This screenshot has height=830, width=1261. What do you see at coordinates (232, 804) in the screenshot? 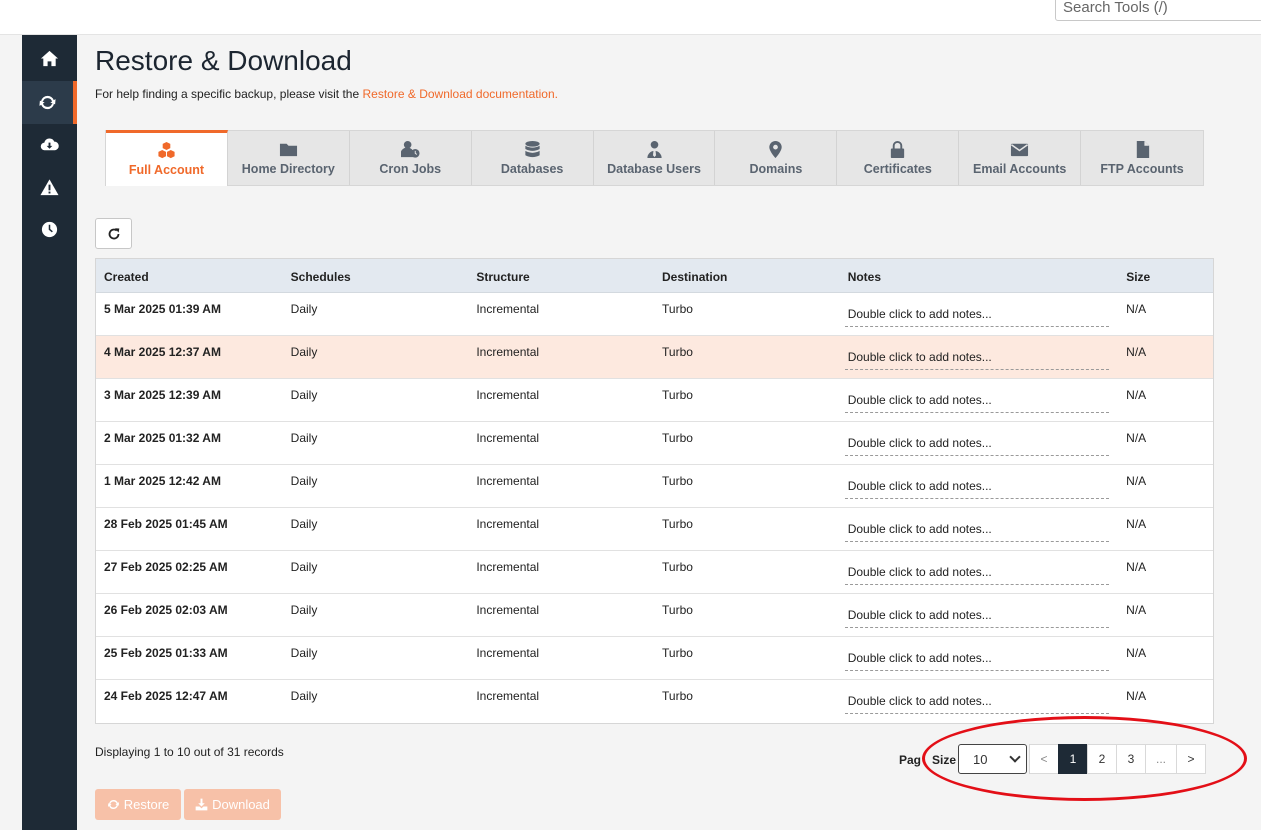
I see `download-button: Download` at bounding box center [232, 804].